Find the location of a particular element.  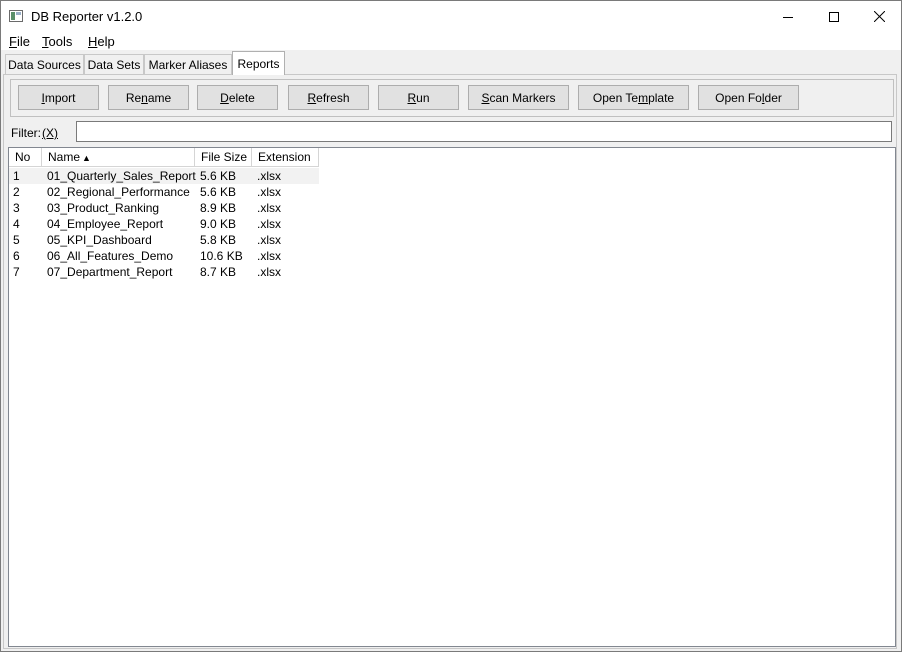

cell-name: 02_Regional_Performance is located at coordinates (118, 192).